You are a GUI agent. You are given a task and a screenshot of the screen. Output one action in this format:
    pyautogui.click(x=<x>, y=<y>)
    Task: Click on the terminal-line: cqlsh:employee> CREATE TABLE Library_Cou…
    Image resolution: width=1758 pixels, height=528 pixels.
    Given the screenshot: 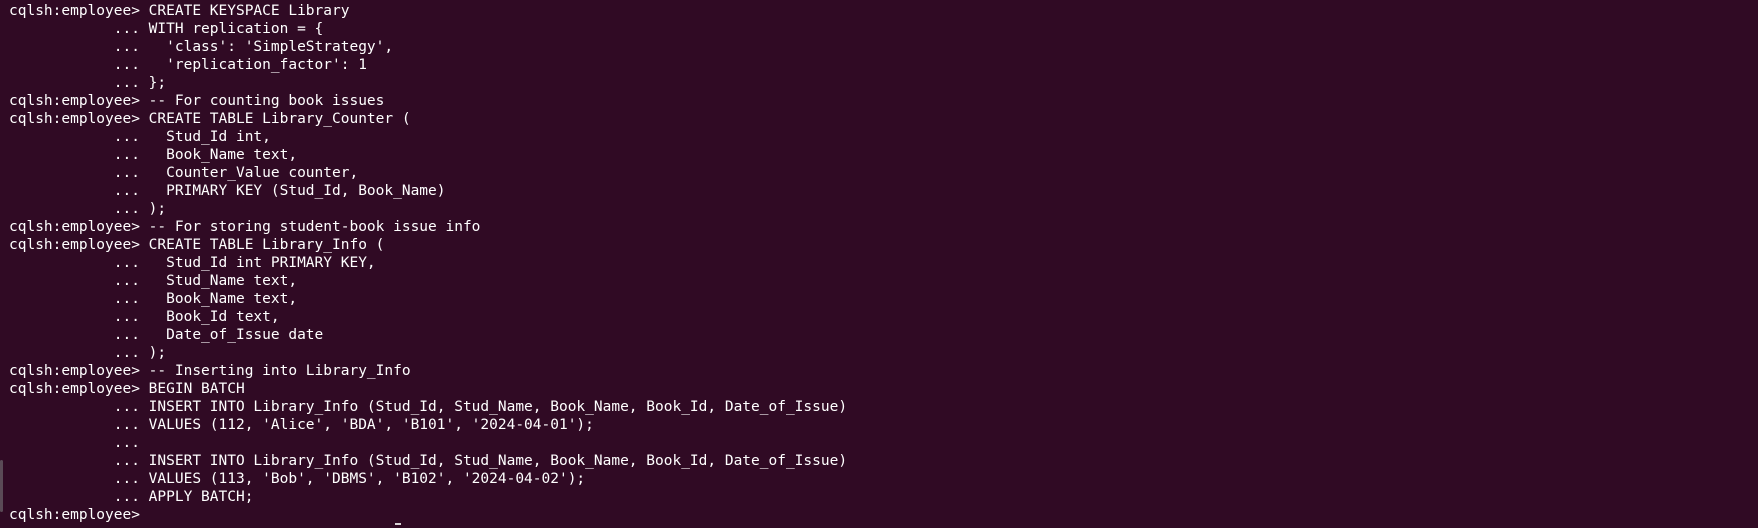 What is the action you would take?
    pyautogui.click(x=210, y=119)
    